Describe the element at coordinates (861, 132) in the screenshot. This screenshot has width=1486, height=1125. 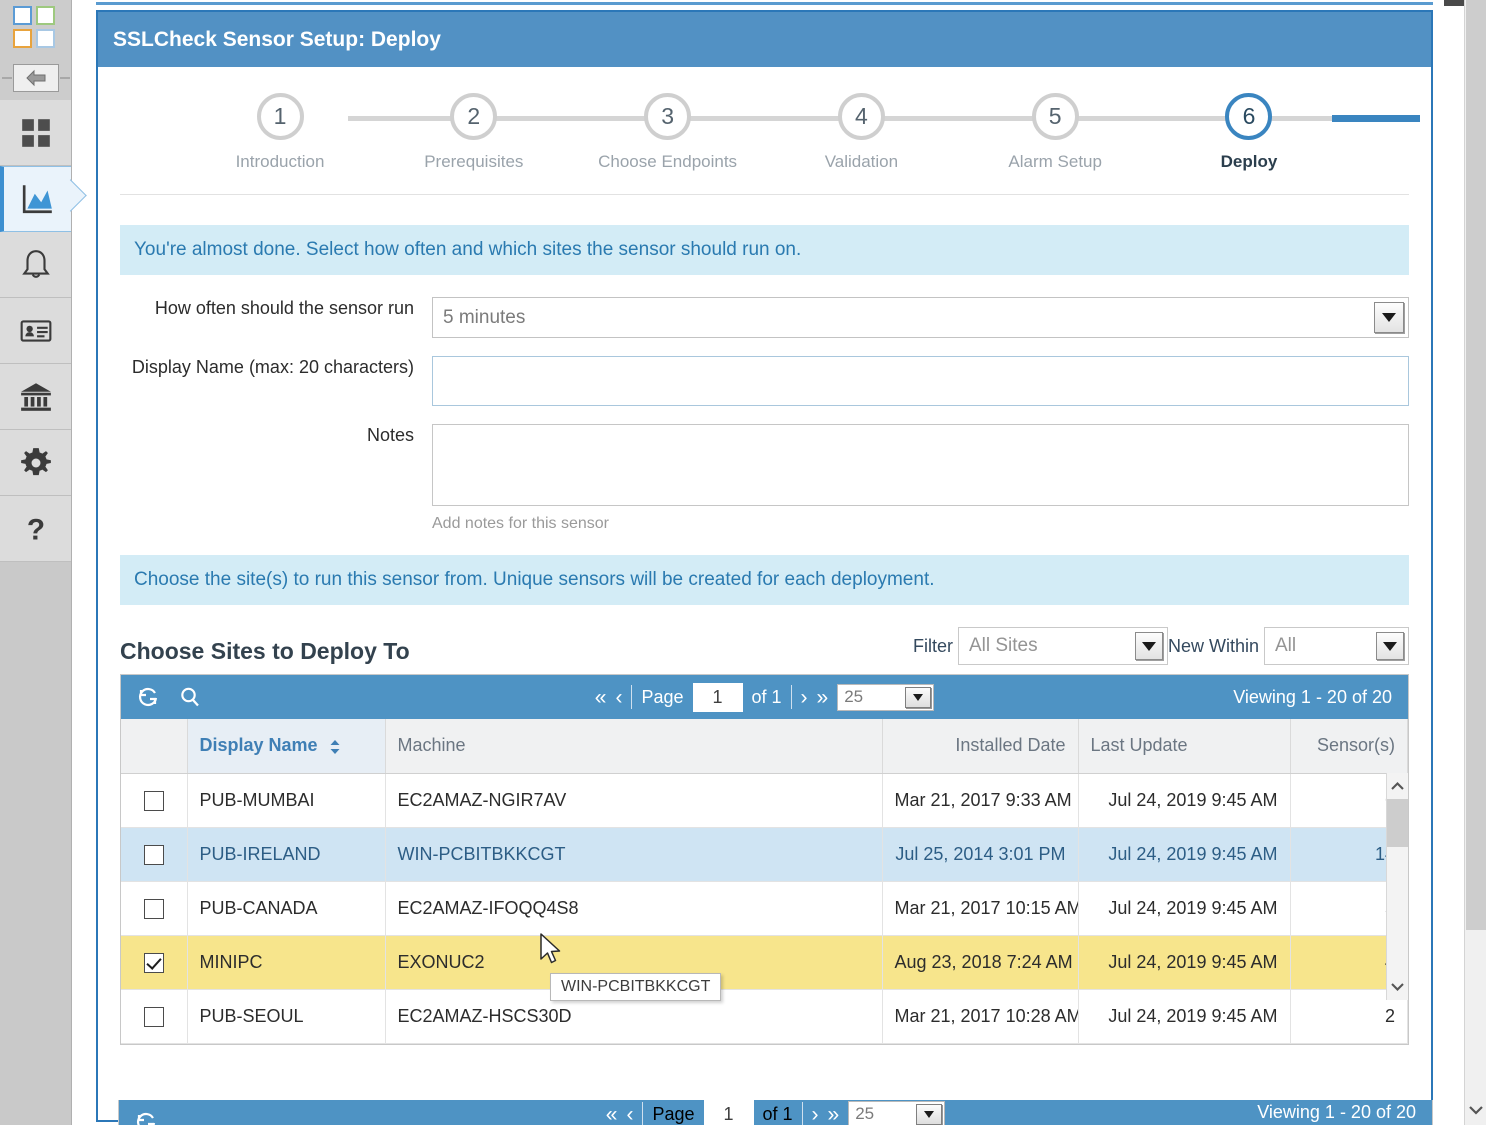
I see `step-4-validation: 4 Validation` at that location.